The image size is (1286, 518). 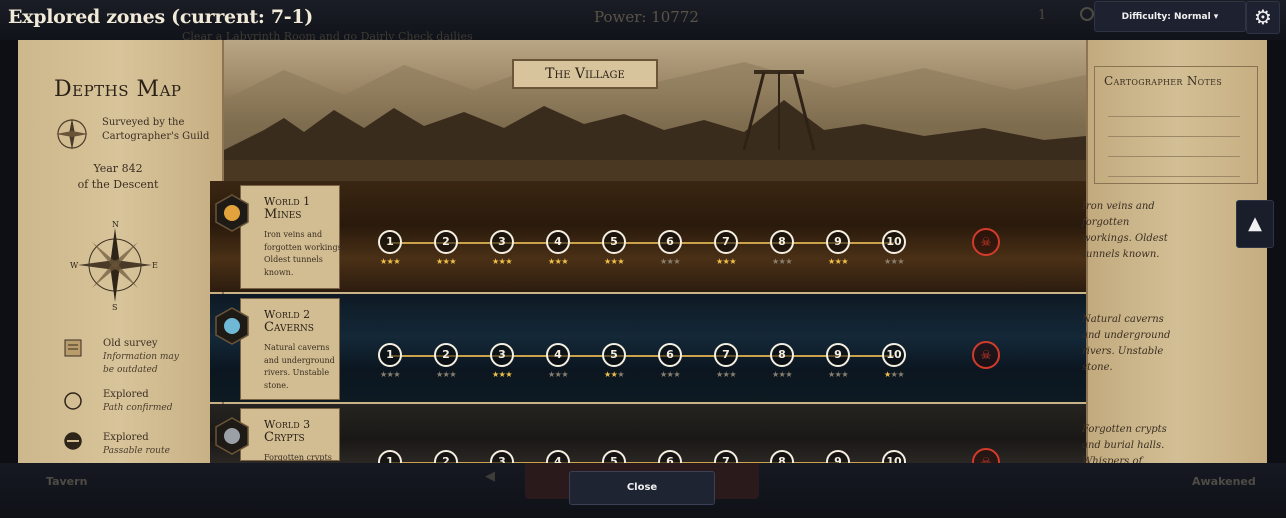 What do you see at coordinates (141, 357) in the screenshot?
I see `legend-old-survey-desc1: Information may` at bounding box center [141, 357].